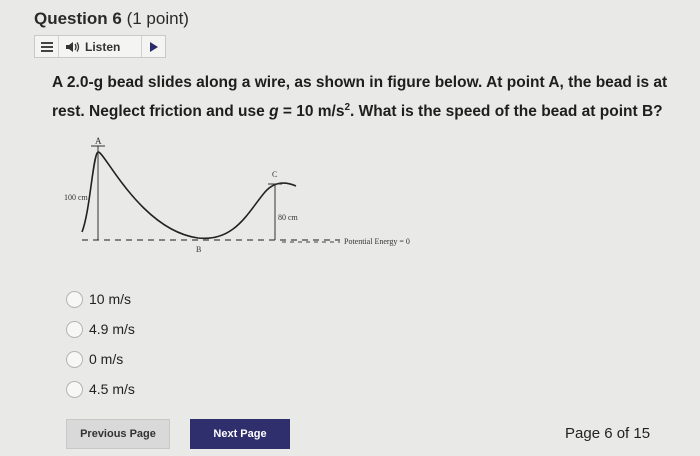 The image size is (700, 456). Describe the element at coordinates (198, 249) in the screenshot. I see `label-b: B` at that location.